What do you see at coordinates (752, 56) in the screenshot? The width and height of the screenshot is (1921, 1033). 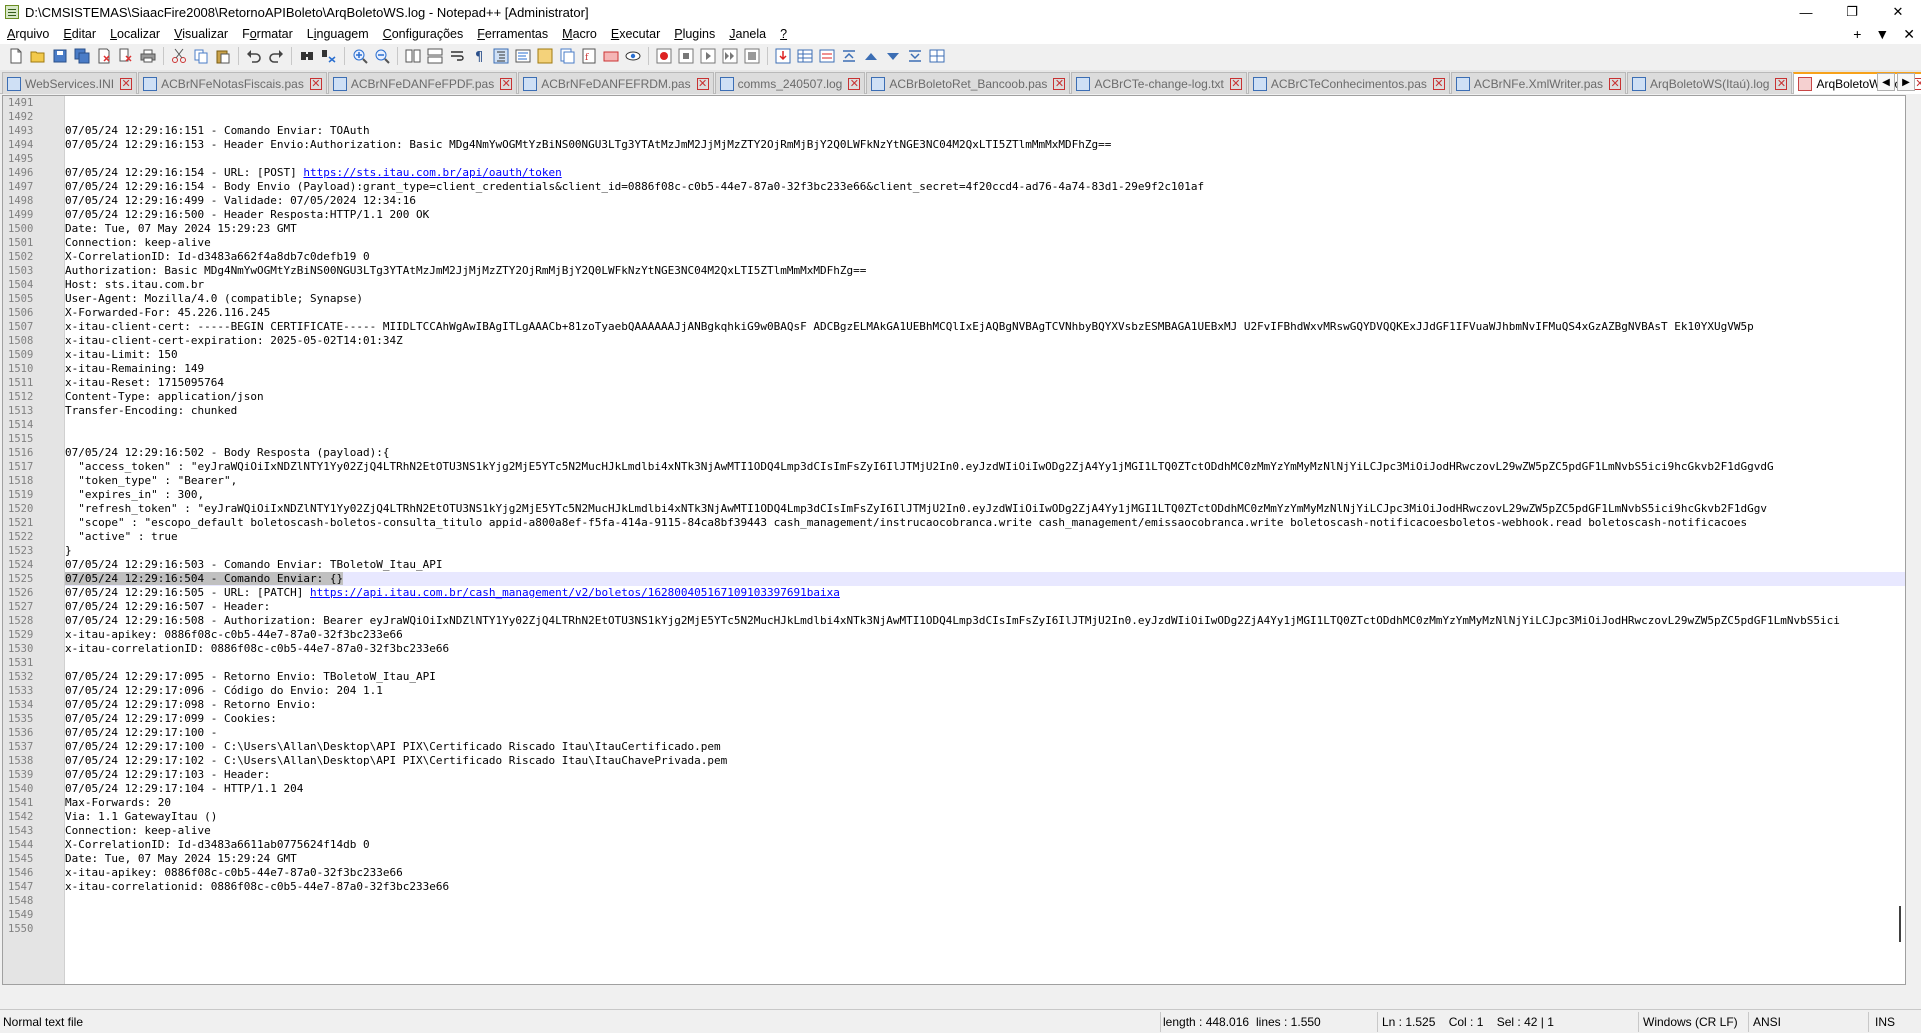 I see `save-macro-icon` at bounding box center [752, 56].